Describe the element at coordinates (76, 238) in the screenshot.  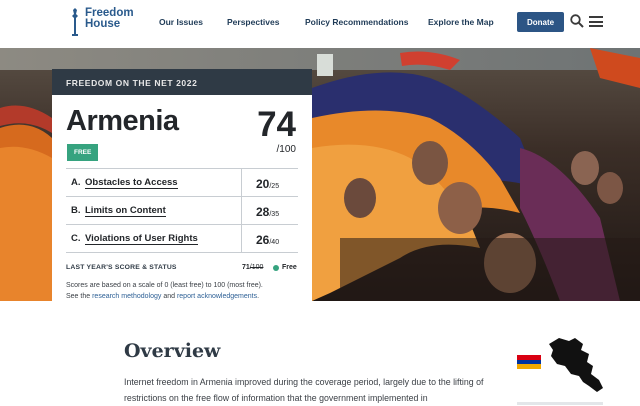
I see `category-letter: C.` at that location.